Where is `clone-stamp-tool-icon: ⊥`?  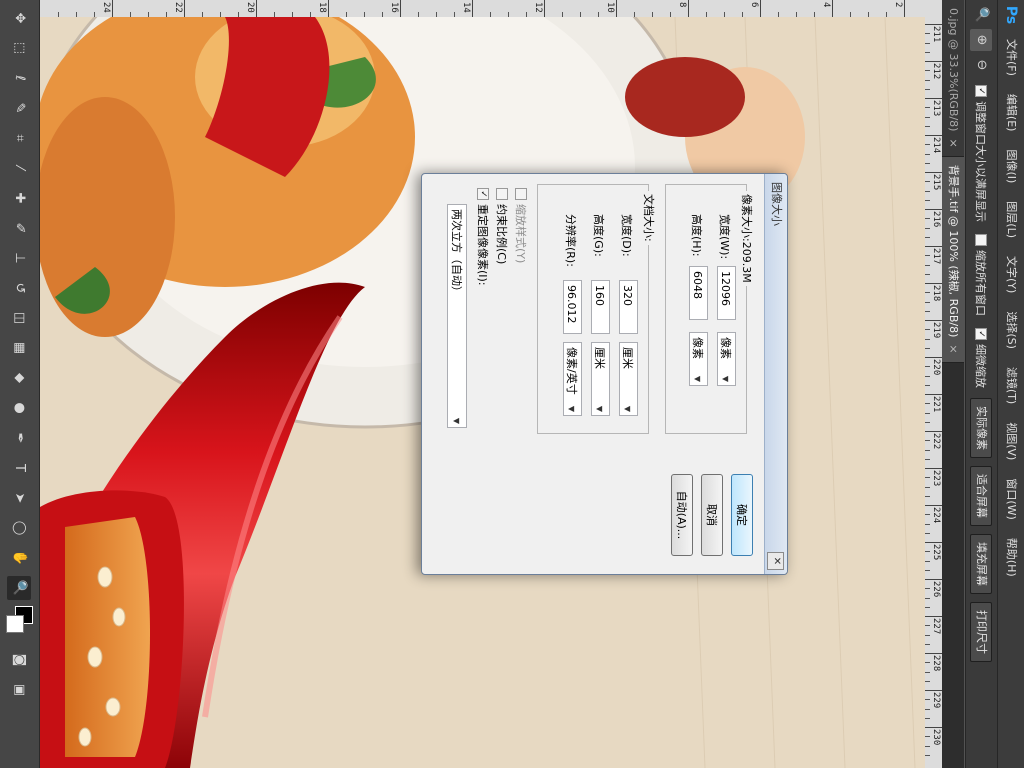
clone-stamp-tool-icon: ⊥ is located at coordinates (20, 258).